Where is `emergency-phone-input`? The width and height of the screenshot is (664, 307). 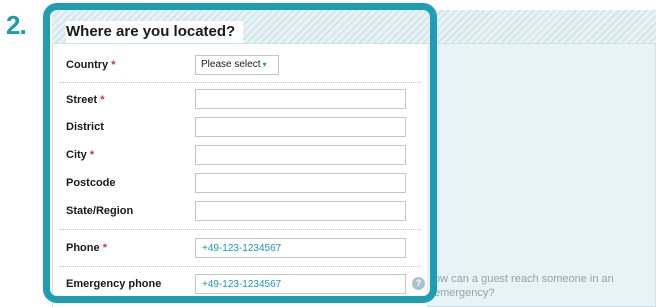 emergency-phone-input is located at coordinates (300, 284).